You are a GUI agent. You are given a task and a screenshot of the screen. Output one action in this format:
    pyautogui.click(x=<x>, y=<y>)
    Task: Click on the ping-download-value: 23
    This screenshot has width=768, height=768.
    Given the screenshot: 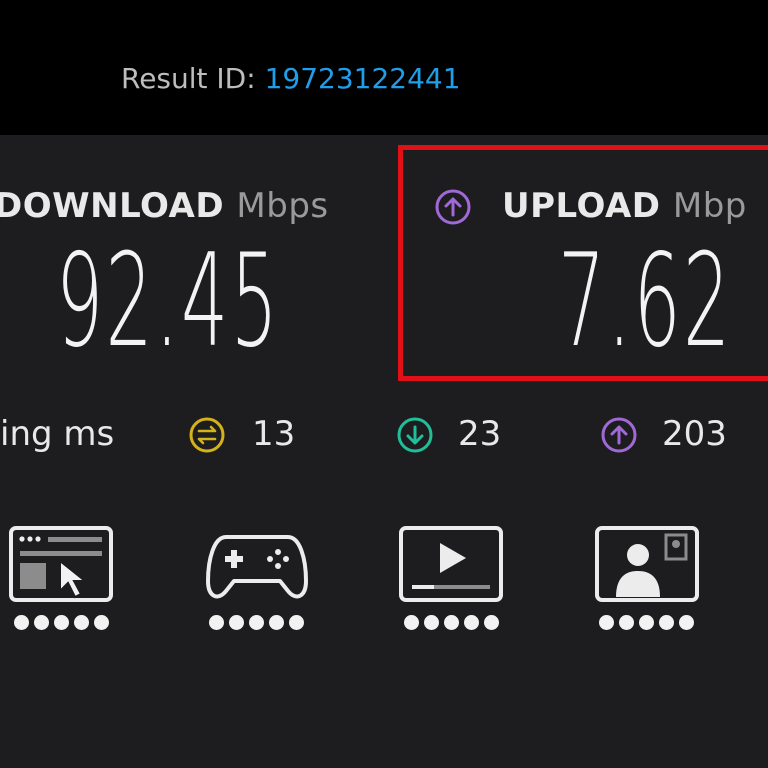 What is the action you would take?
    pyautogui.click(x=480, y=434)
    